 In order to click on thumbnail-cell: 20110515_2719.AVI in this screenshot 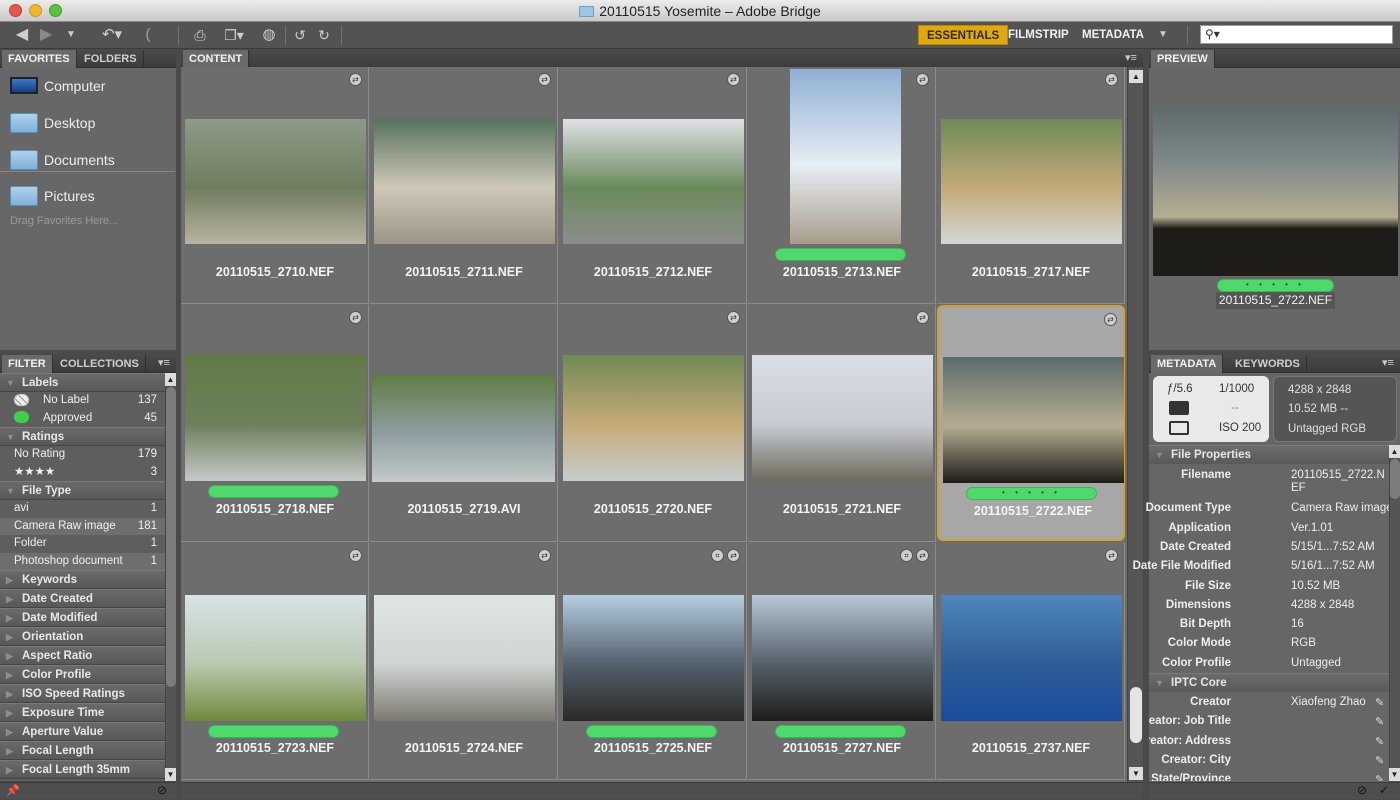, I will do `click(464, 423)`.